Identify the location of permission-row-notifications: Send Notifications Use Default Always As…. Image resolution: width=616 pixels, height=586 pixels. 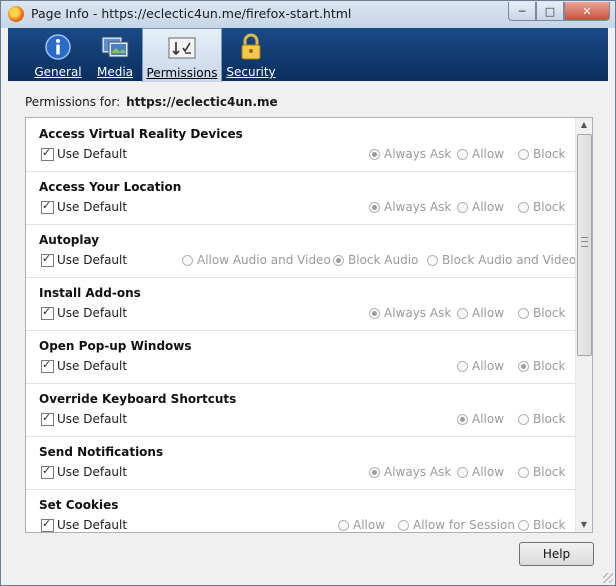
(300, 463).